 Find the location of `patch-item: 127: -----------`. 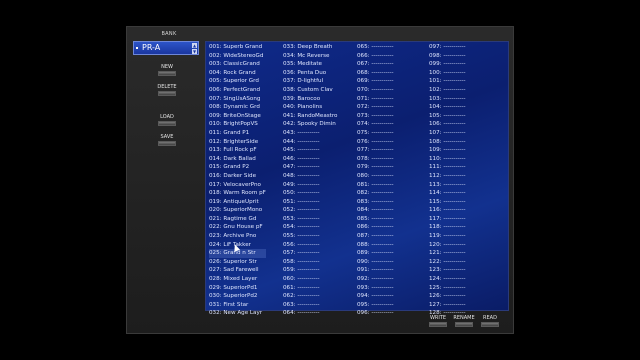

patch-item: 127: ----------- is located at coordinates (447, 305).